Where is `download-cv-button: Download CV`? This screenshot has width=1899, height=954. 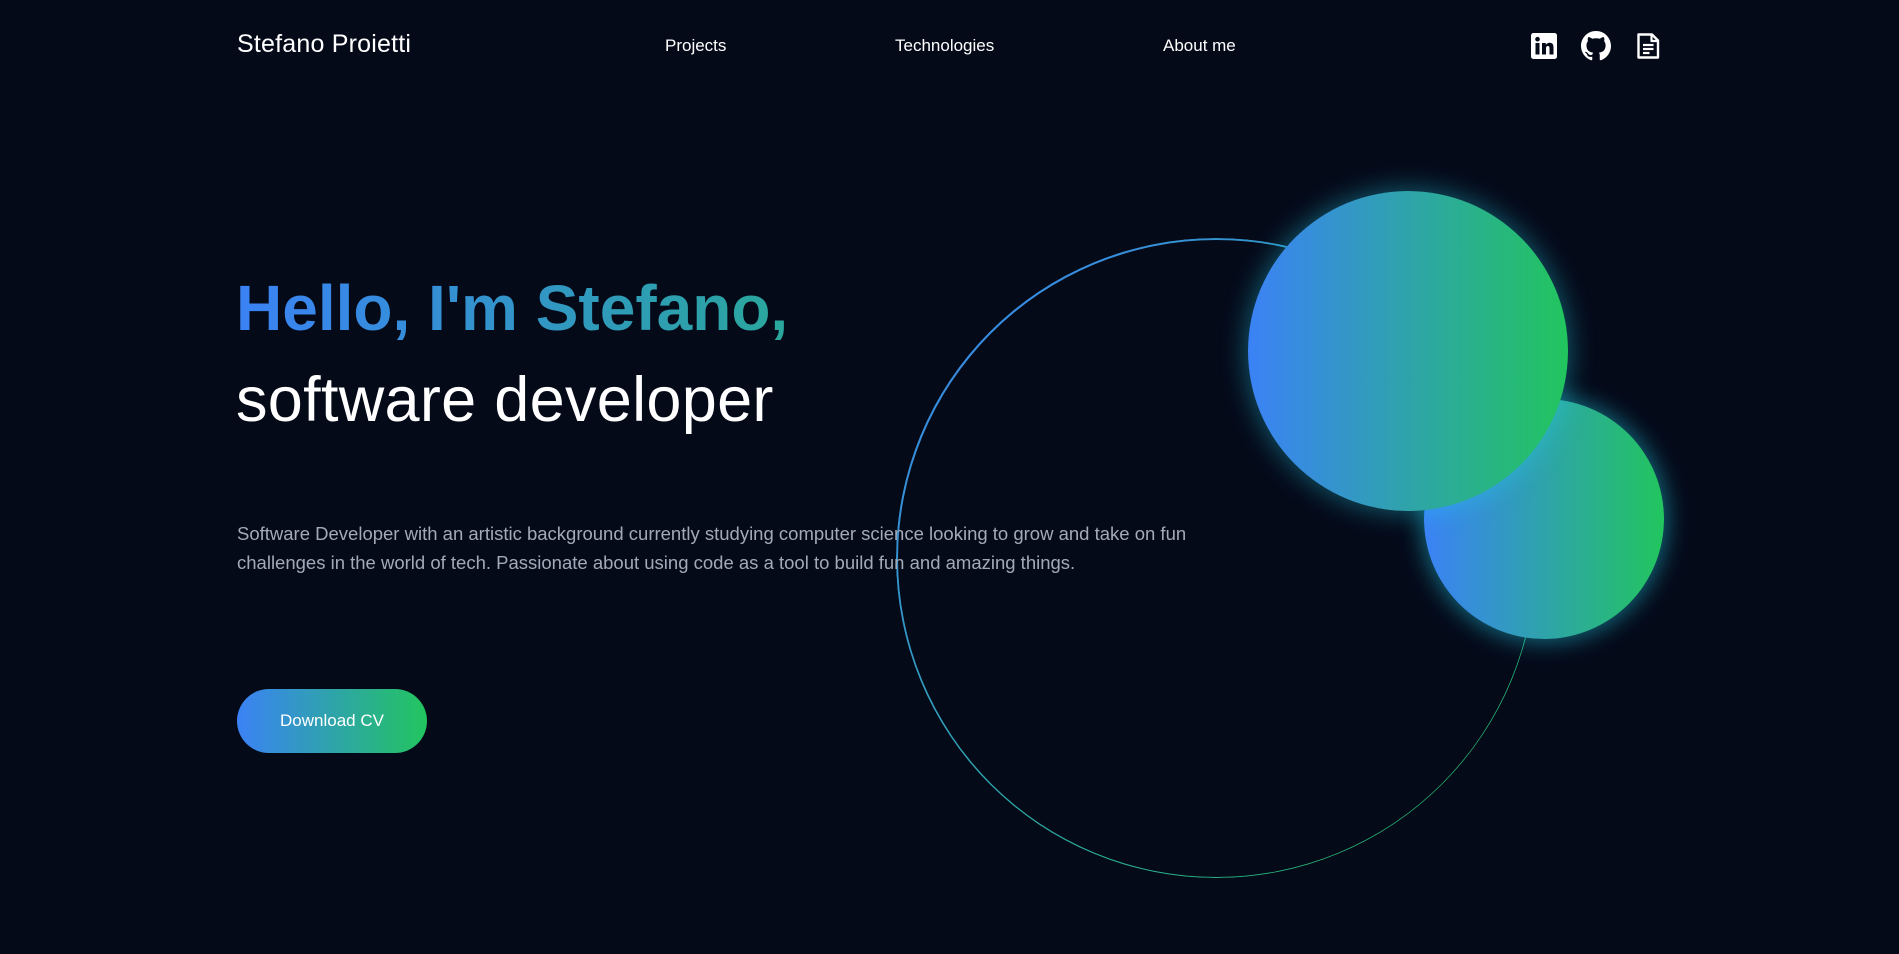 download-cv-button: Download CV is located at coordinates (332, 721).